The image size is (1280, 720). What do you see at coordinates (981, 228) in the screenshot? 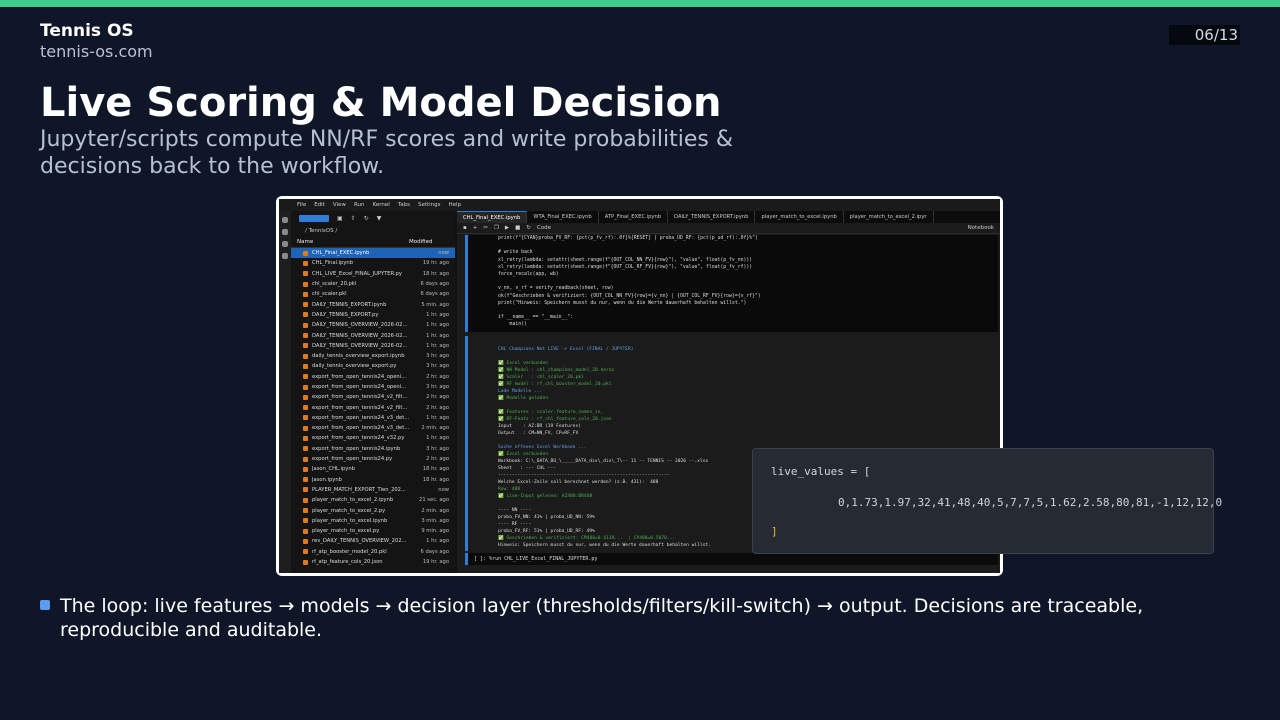
I see `kernel-label: Notebook` at bounding box center [981, 228].